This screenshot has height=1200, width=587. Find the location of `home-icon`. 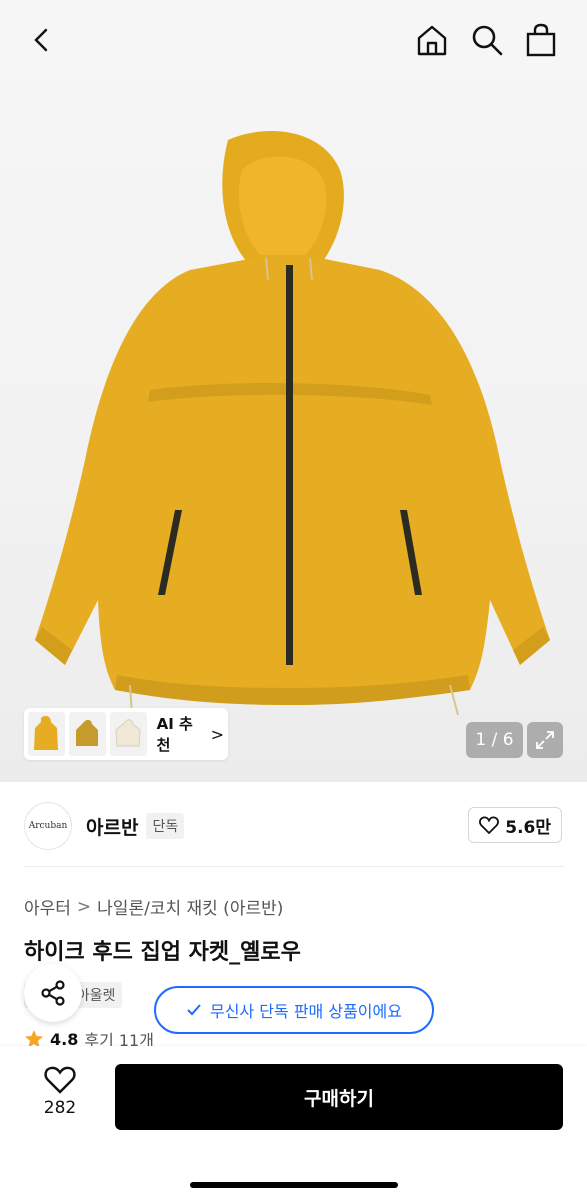

home-icon is located at coordinates (432, 40).